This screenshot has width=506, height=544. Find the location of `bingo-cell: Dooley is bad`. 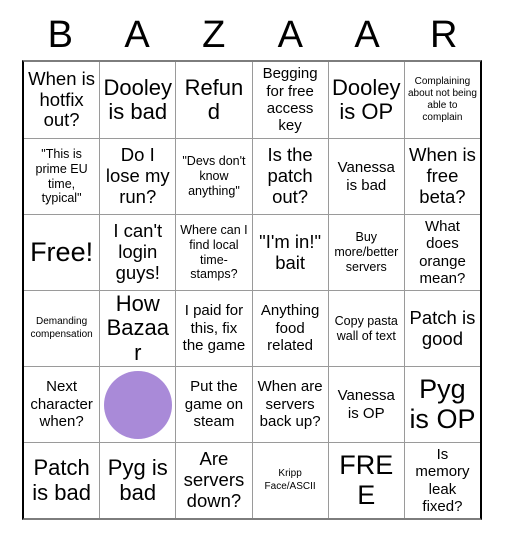

bingo-cell: Dooley is bad is located at coordinates (137, 100).